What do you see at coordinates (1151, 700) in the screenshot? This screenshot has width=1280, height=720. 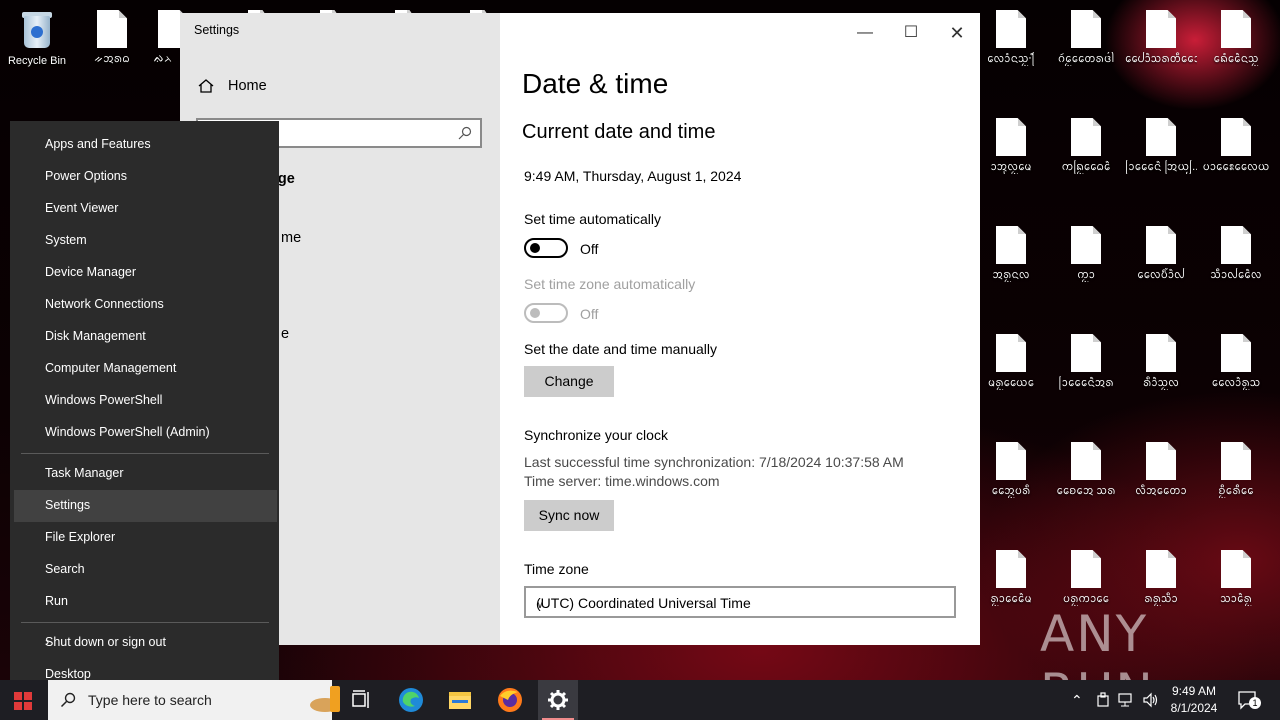 I see `volume-icon` at bounding box center [1151, 700].